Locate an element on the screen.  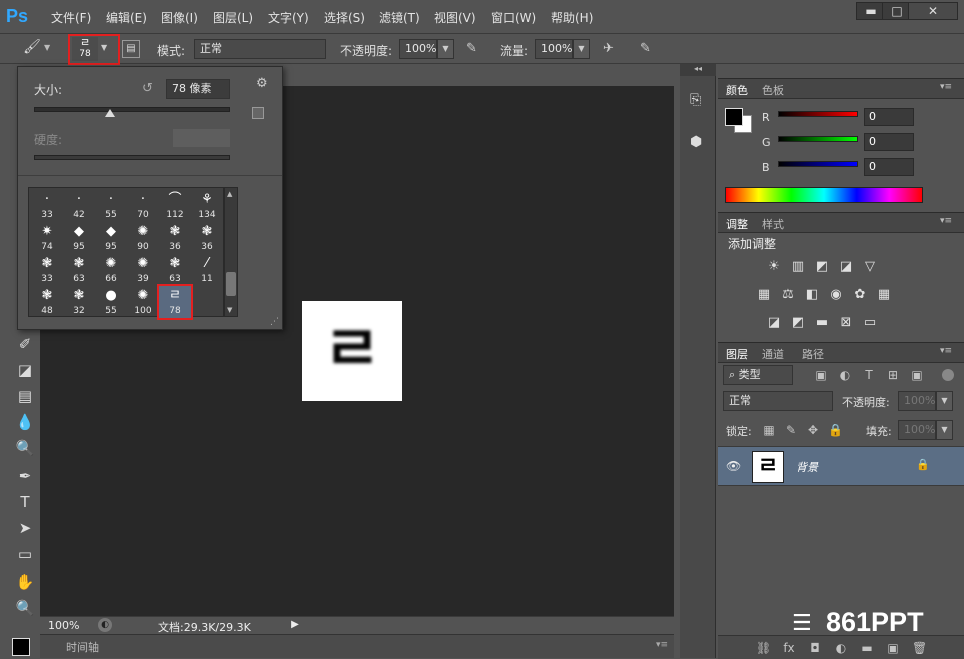
menu-filter: 滤镜(T) is located at coordinates (399, 17).